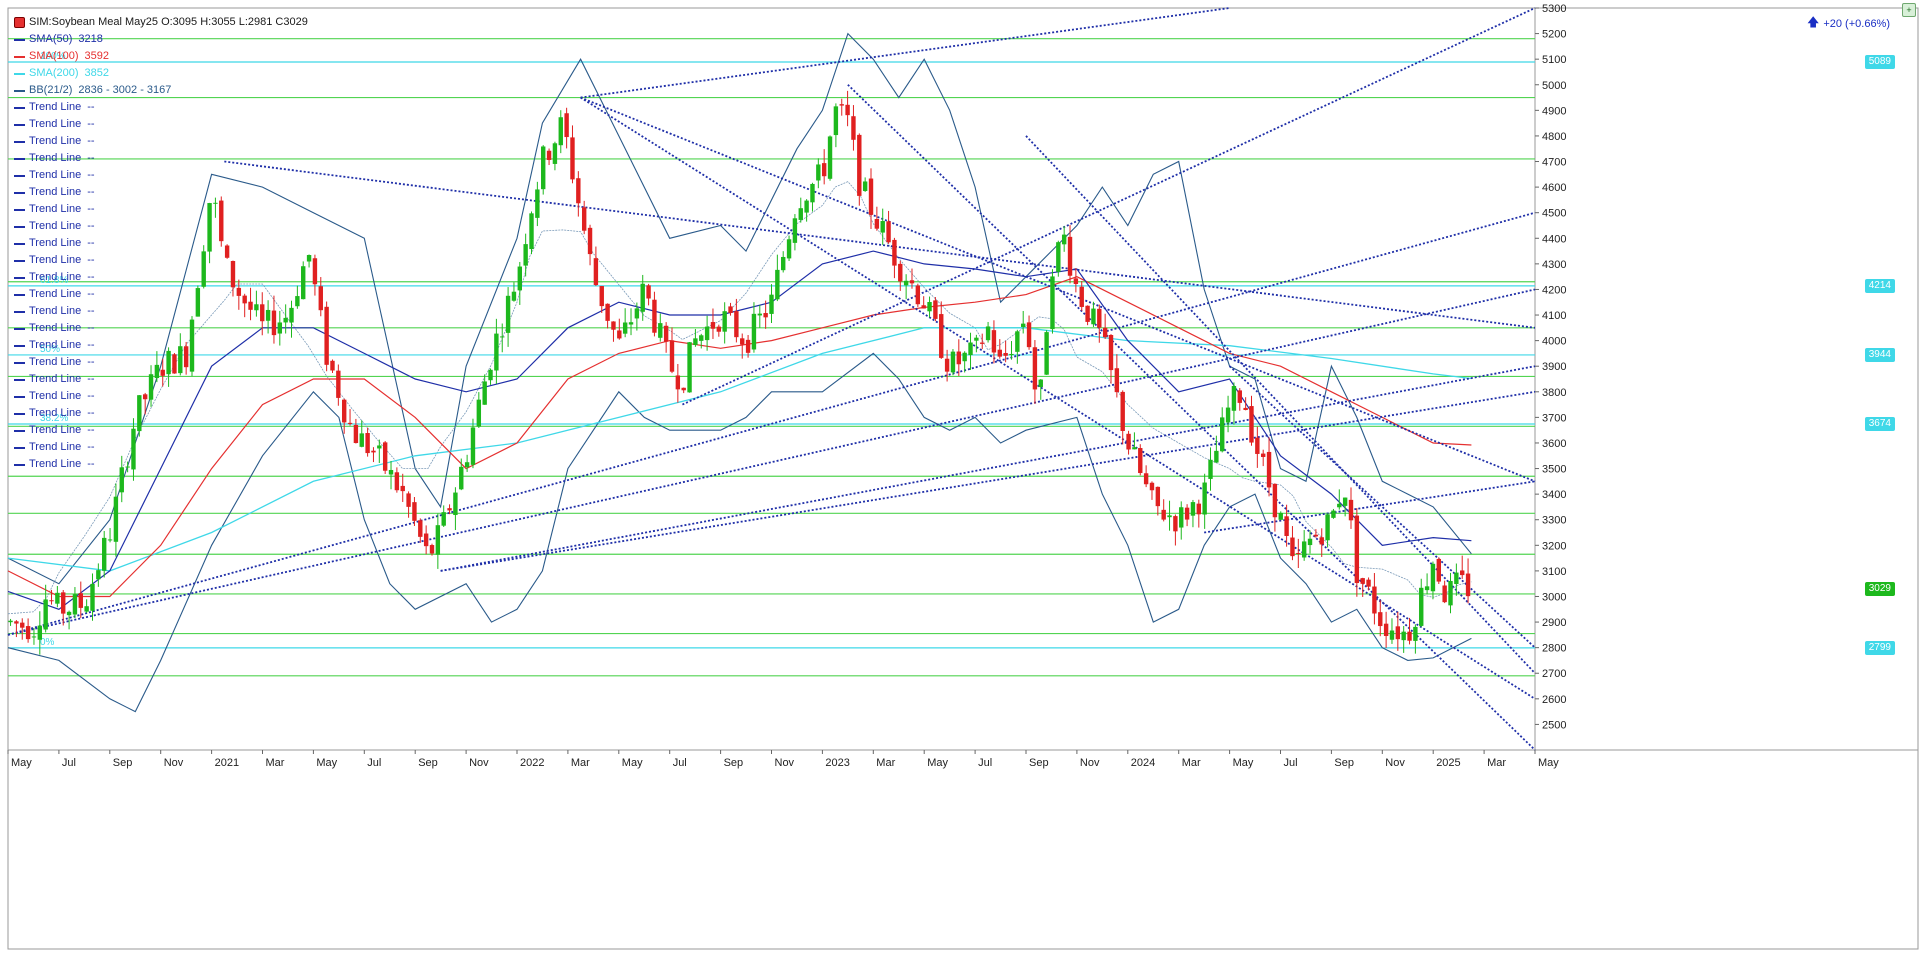 Image resolution: width=1920 pixels, height=957 pixels. Describe the element at coordinates (161, 39) in the screenshot. I see `legend-item: SMA(50) 3218` at that location.